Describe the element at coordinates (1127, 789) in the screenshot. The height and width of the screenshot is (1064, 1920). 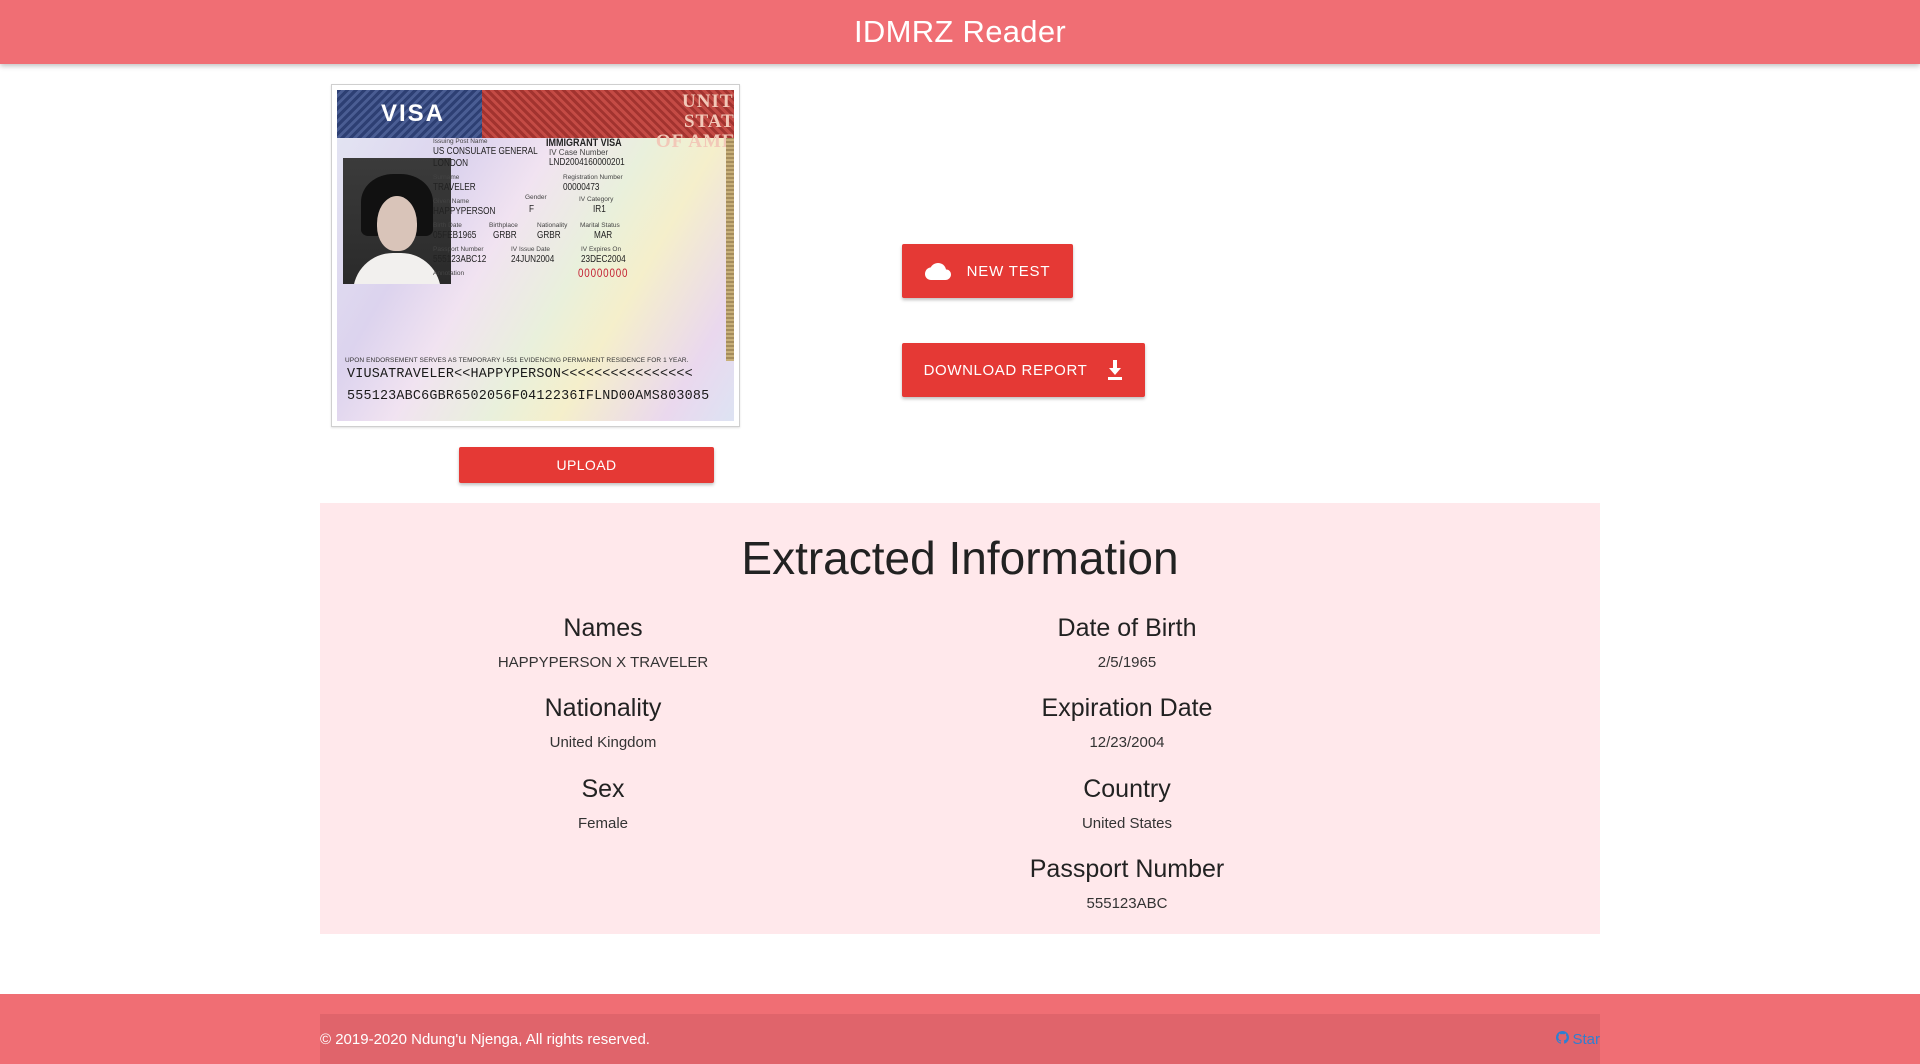
I see `field-label: Country` at that location.